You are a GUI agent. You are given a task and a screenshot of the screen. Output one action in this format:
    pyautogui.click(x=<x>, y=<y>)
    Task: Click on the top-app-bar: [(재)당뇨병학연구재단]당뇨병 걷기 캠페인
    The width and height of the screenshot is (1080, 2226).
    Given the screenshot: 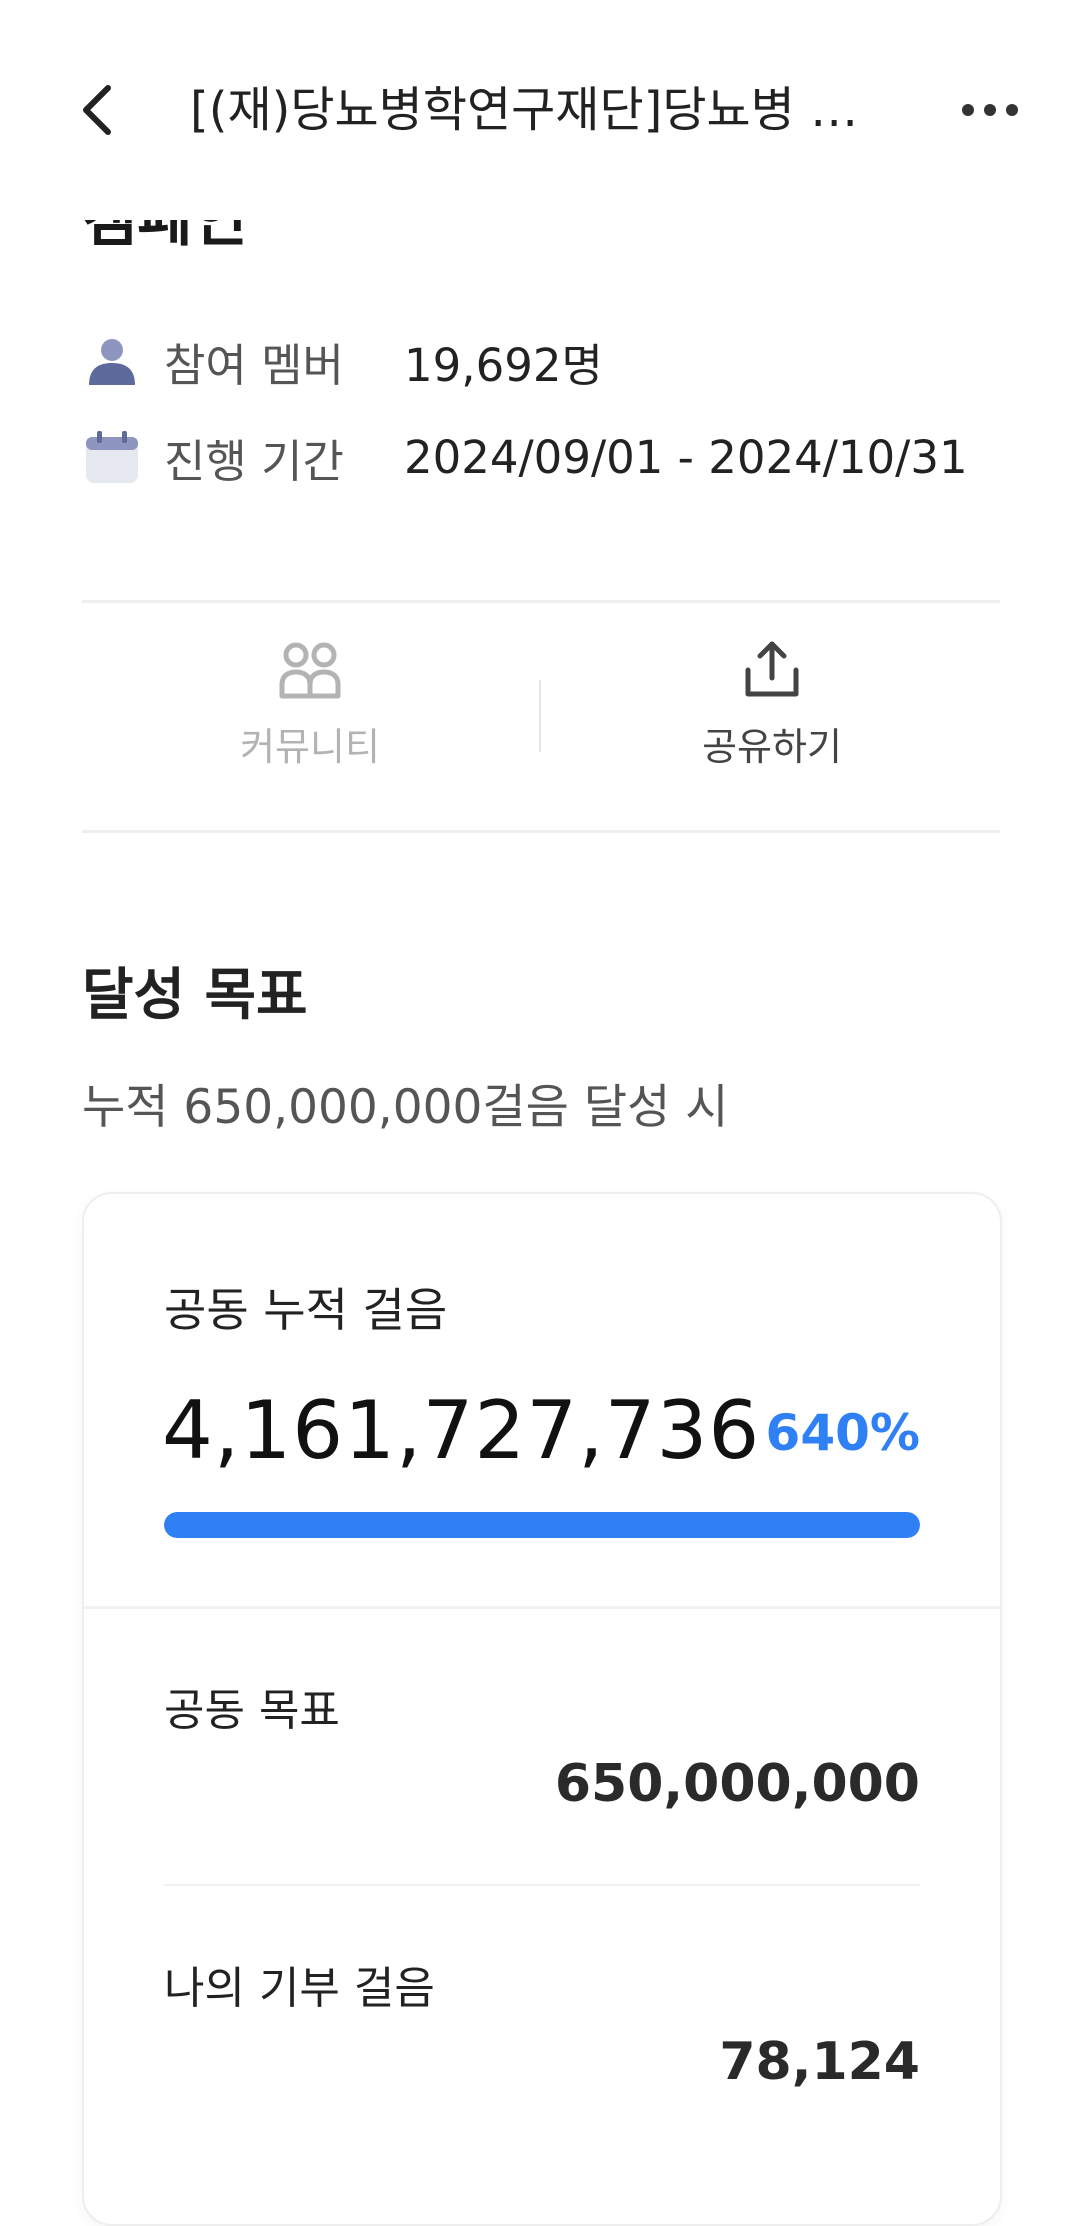 What is the action you would take?
    pyautogui.click(x=540, y=110)
    